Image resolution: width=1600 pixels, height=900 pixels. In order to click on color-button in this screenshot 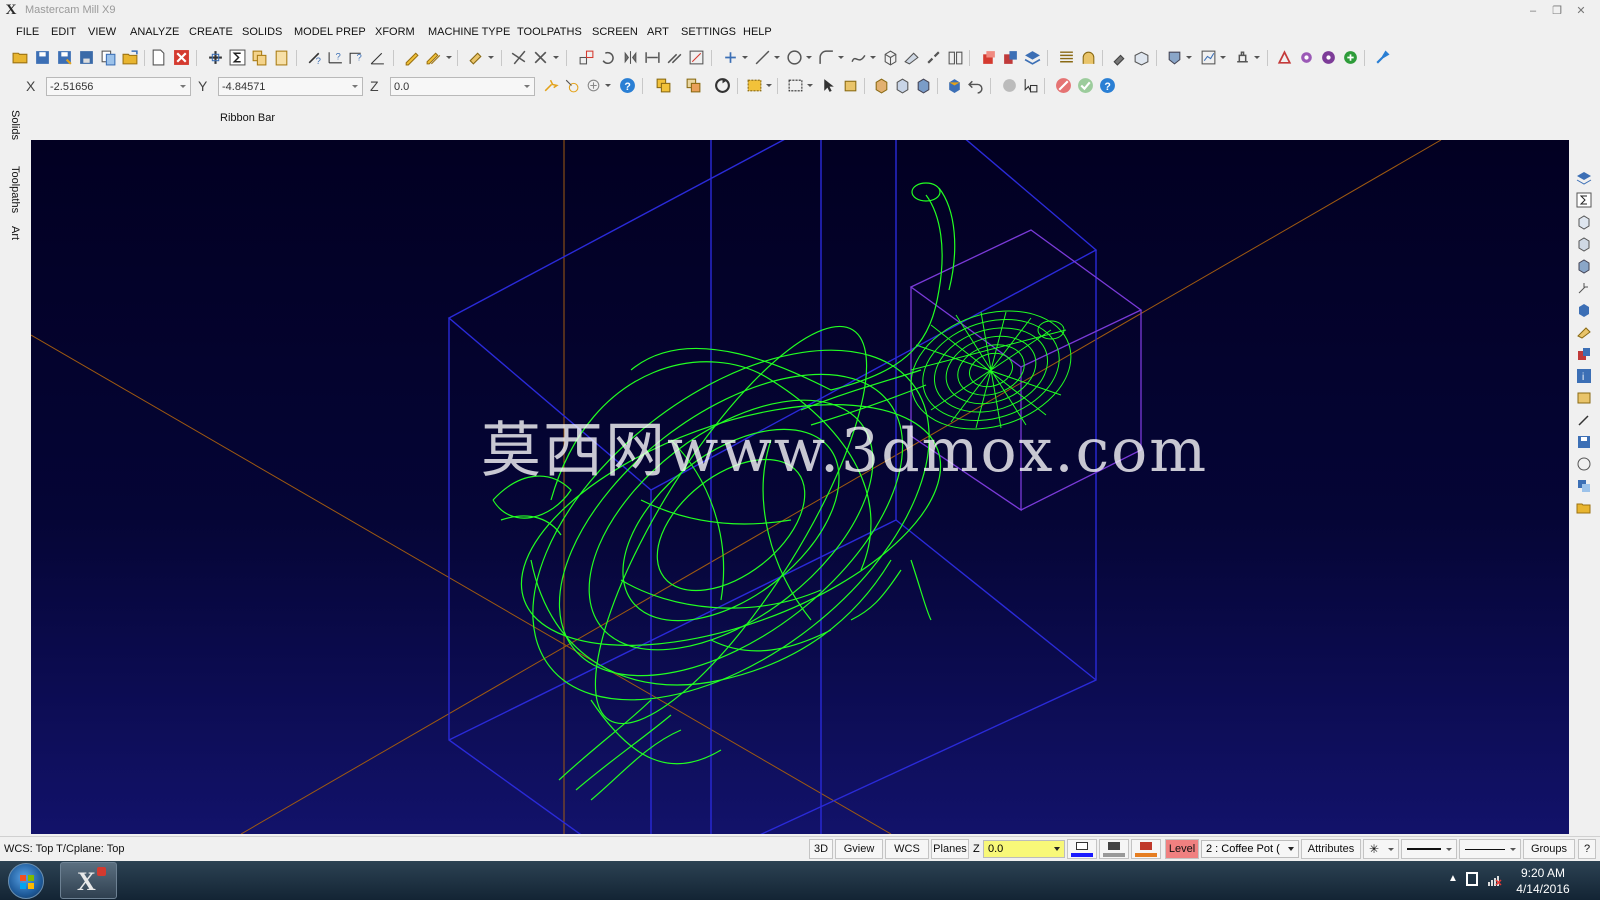, I will do `click(1082, 849)`.